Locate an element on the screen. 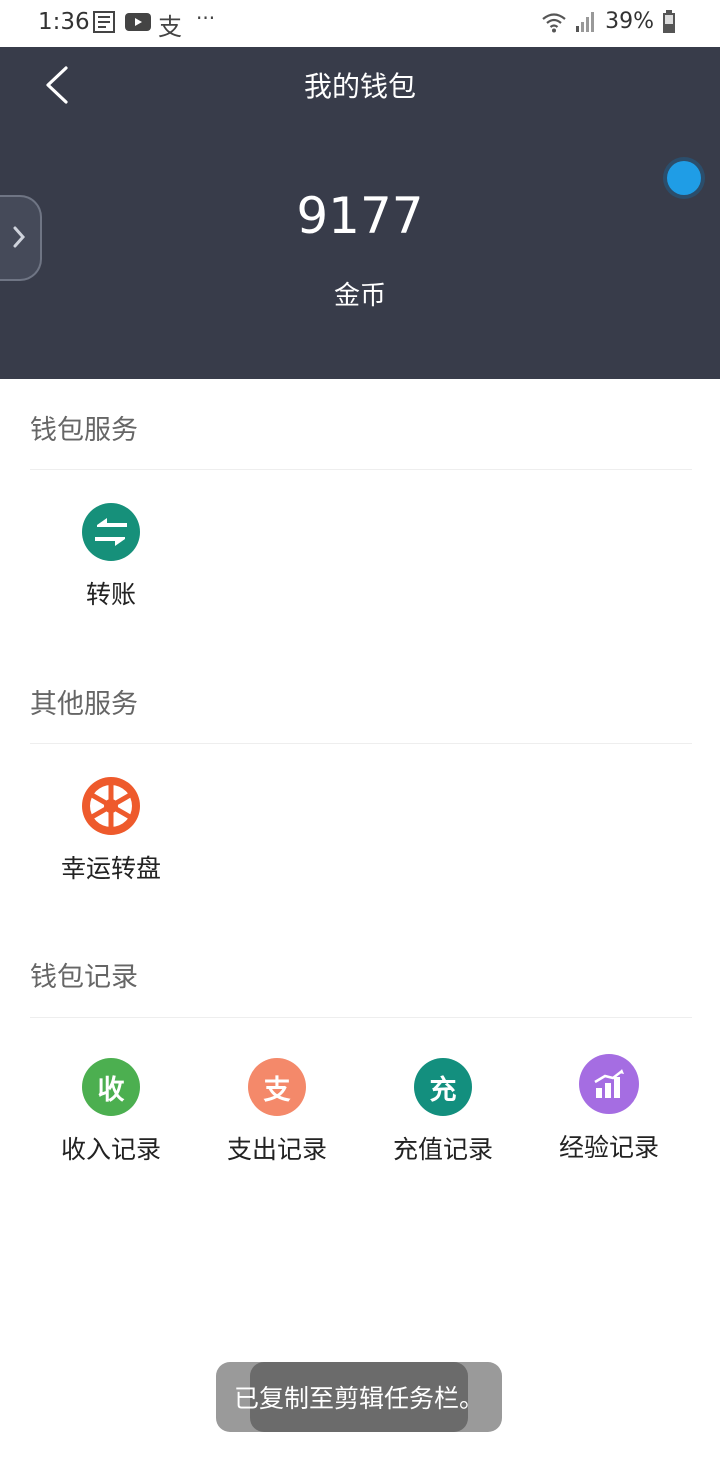 The image size is (720, 1476). income-records-label: 收入记录 is located at coordinates (110, 1149).